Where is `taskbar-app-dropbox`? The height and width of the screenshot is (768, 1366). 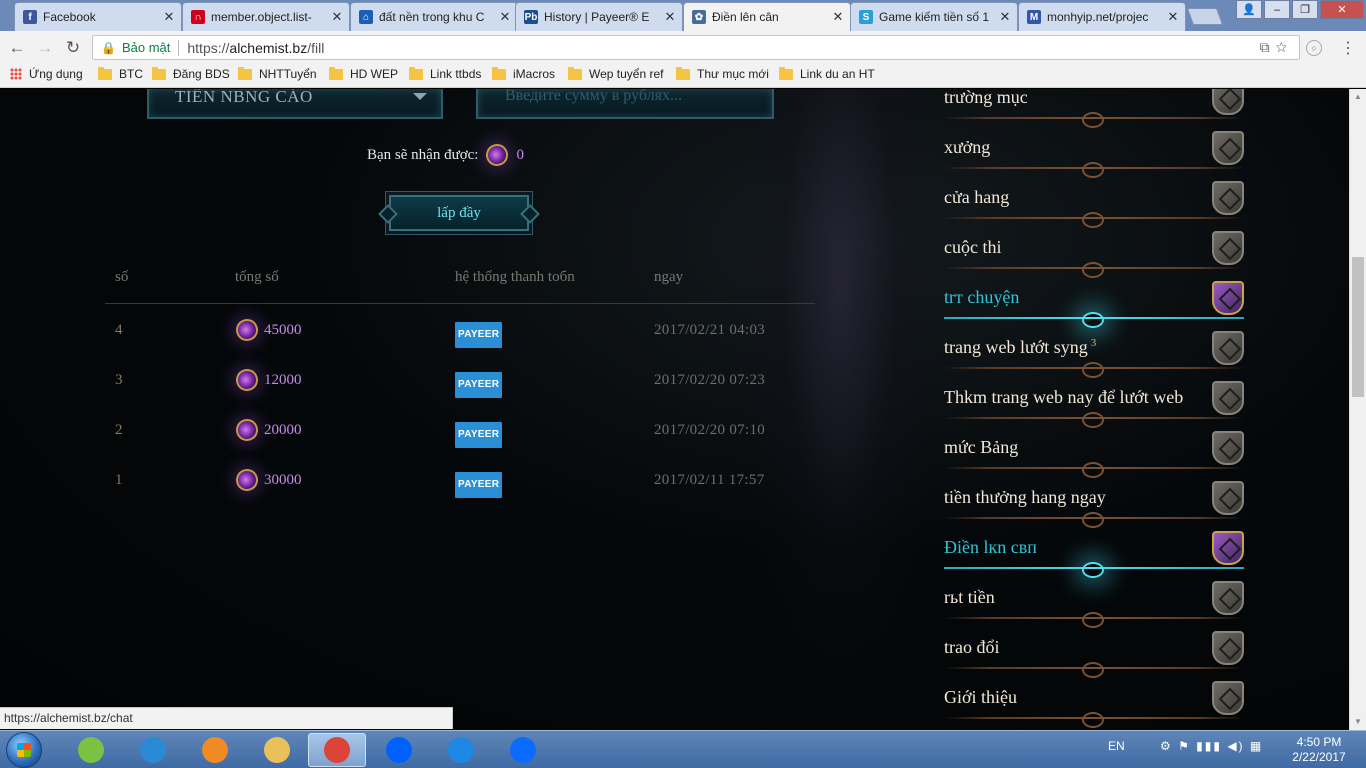 taskbar-app-dropbox is located at coordinates (399, 750).